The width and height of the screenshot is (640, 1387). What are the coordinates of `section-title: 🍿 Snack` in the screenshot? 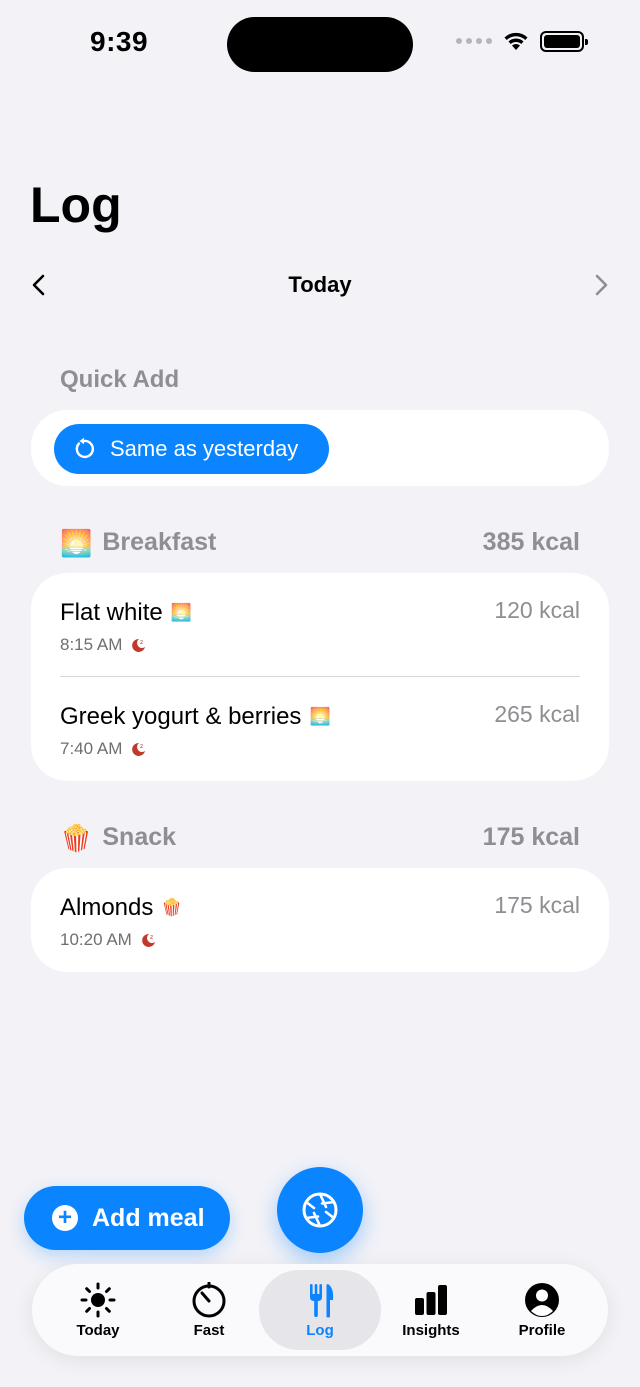 It's located at (118, 837).